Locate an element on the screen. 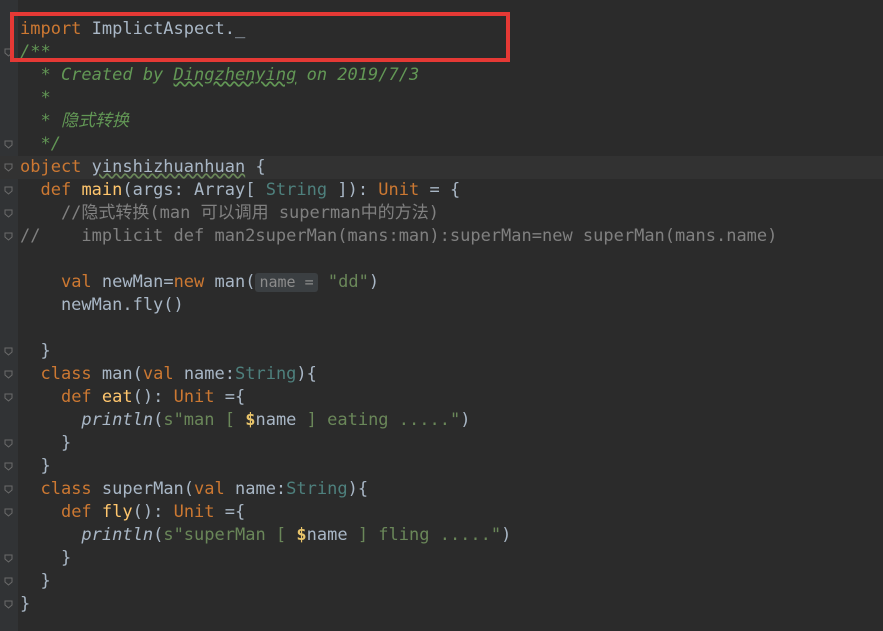 Image resolution: width=883 pixels, height=631 pixels. code-line: def fly(): Unit ={ is located at coordinates (441, 512).